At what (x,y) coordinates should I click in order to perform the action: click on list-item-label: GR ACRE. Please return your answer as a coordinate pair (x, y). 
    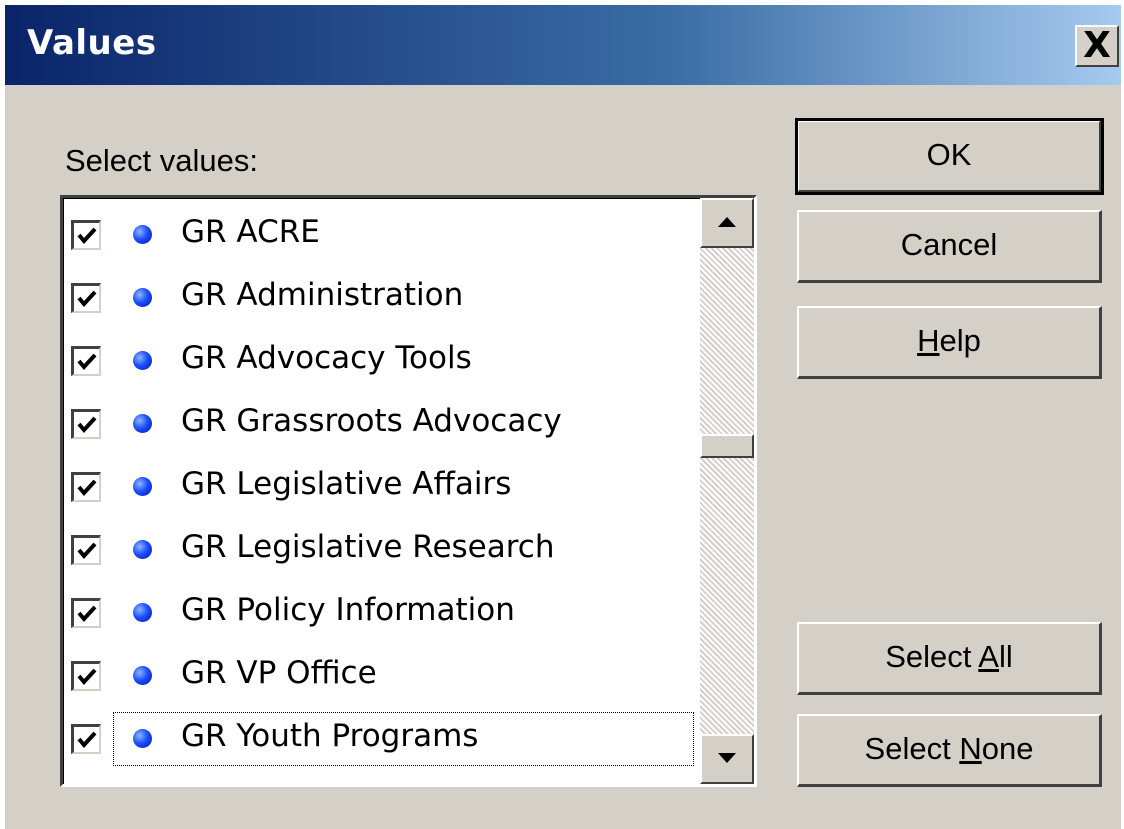
    Looking at the image, I should click on (250, 232).